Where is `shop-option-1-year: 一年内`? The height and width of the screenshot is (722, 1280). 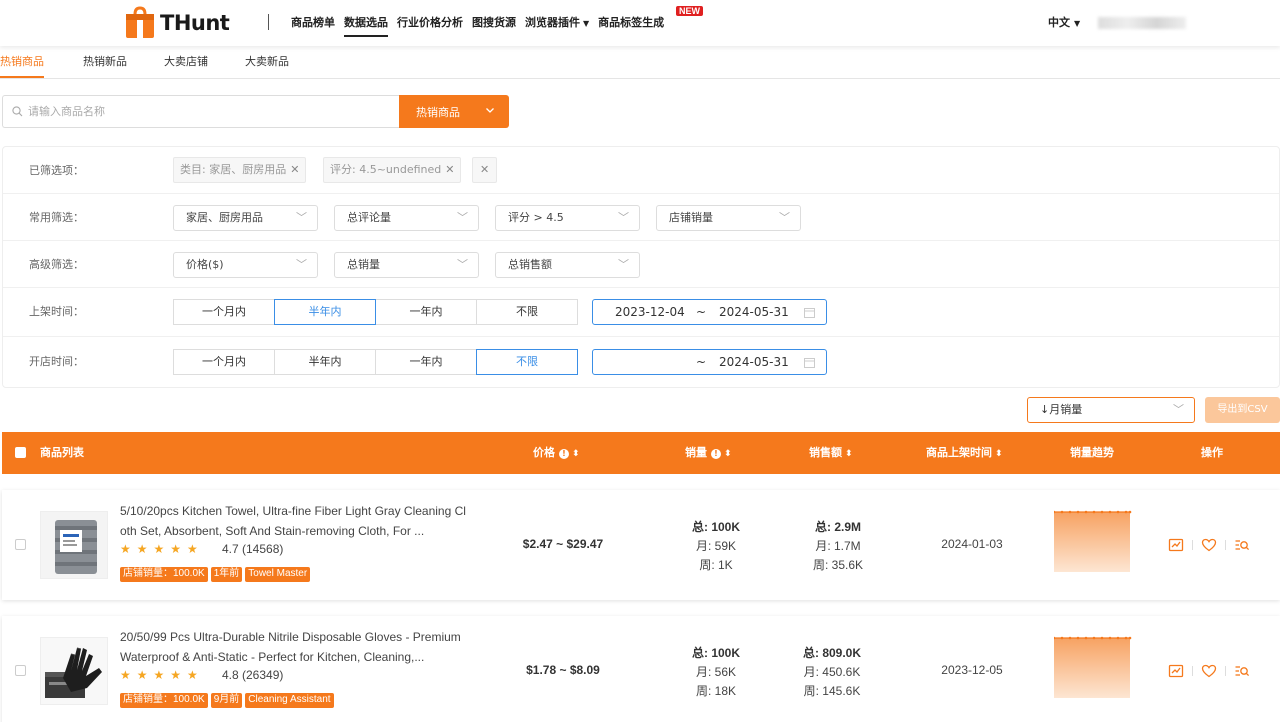 shop-option-1-year: 一年内 is located at coordinates (426, 362).